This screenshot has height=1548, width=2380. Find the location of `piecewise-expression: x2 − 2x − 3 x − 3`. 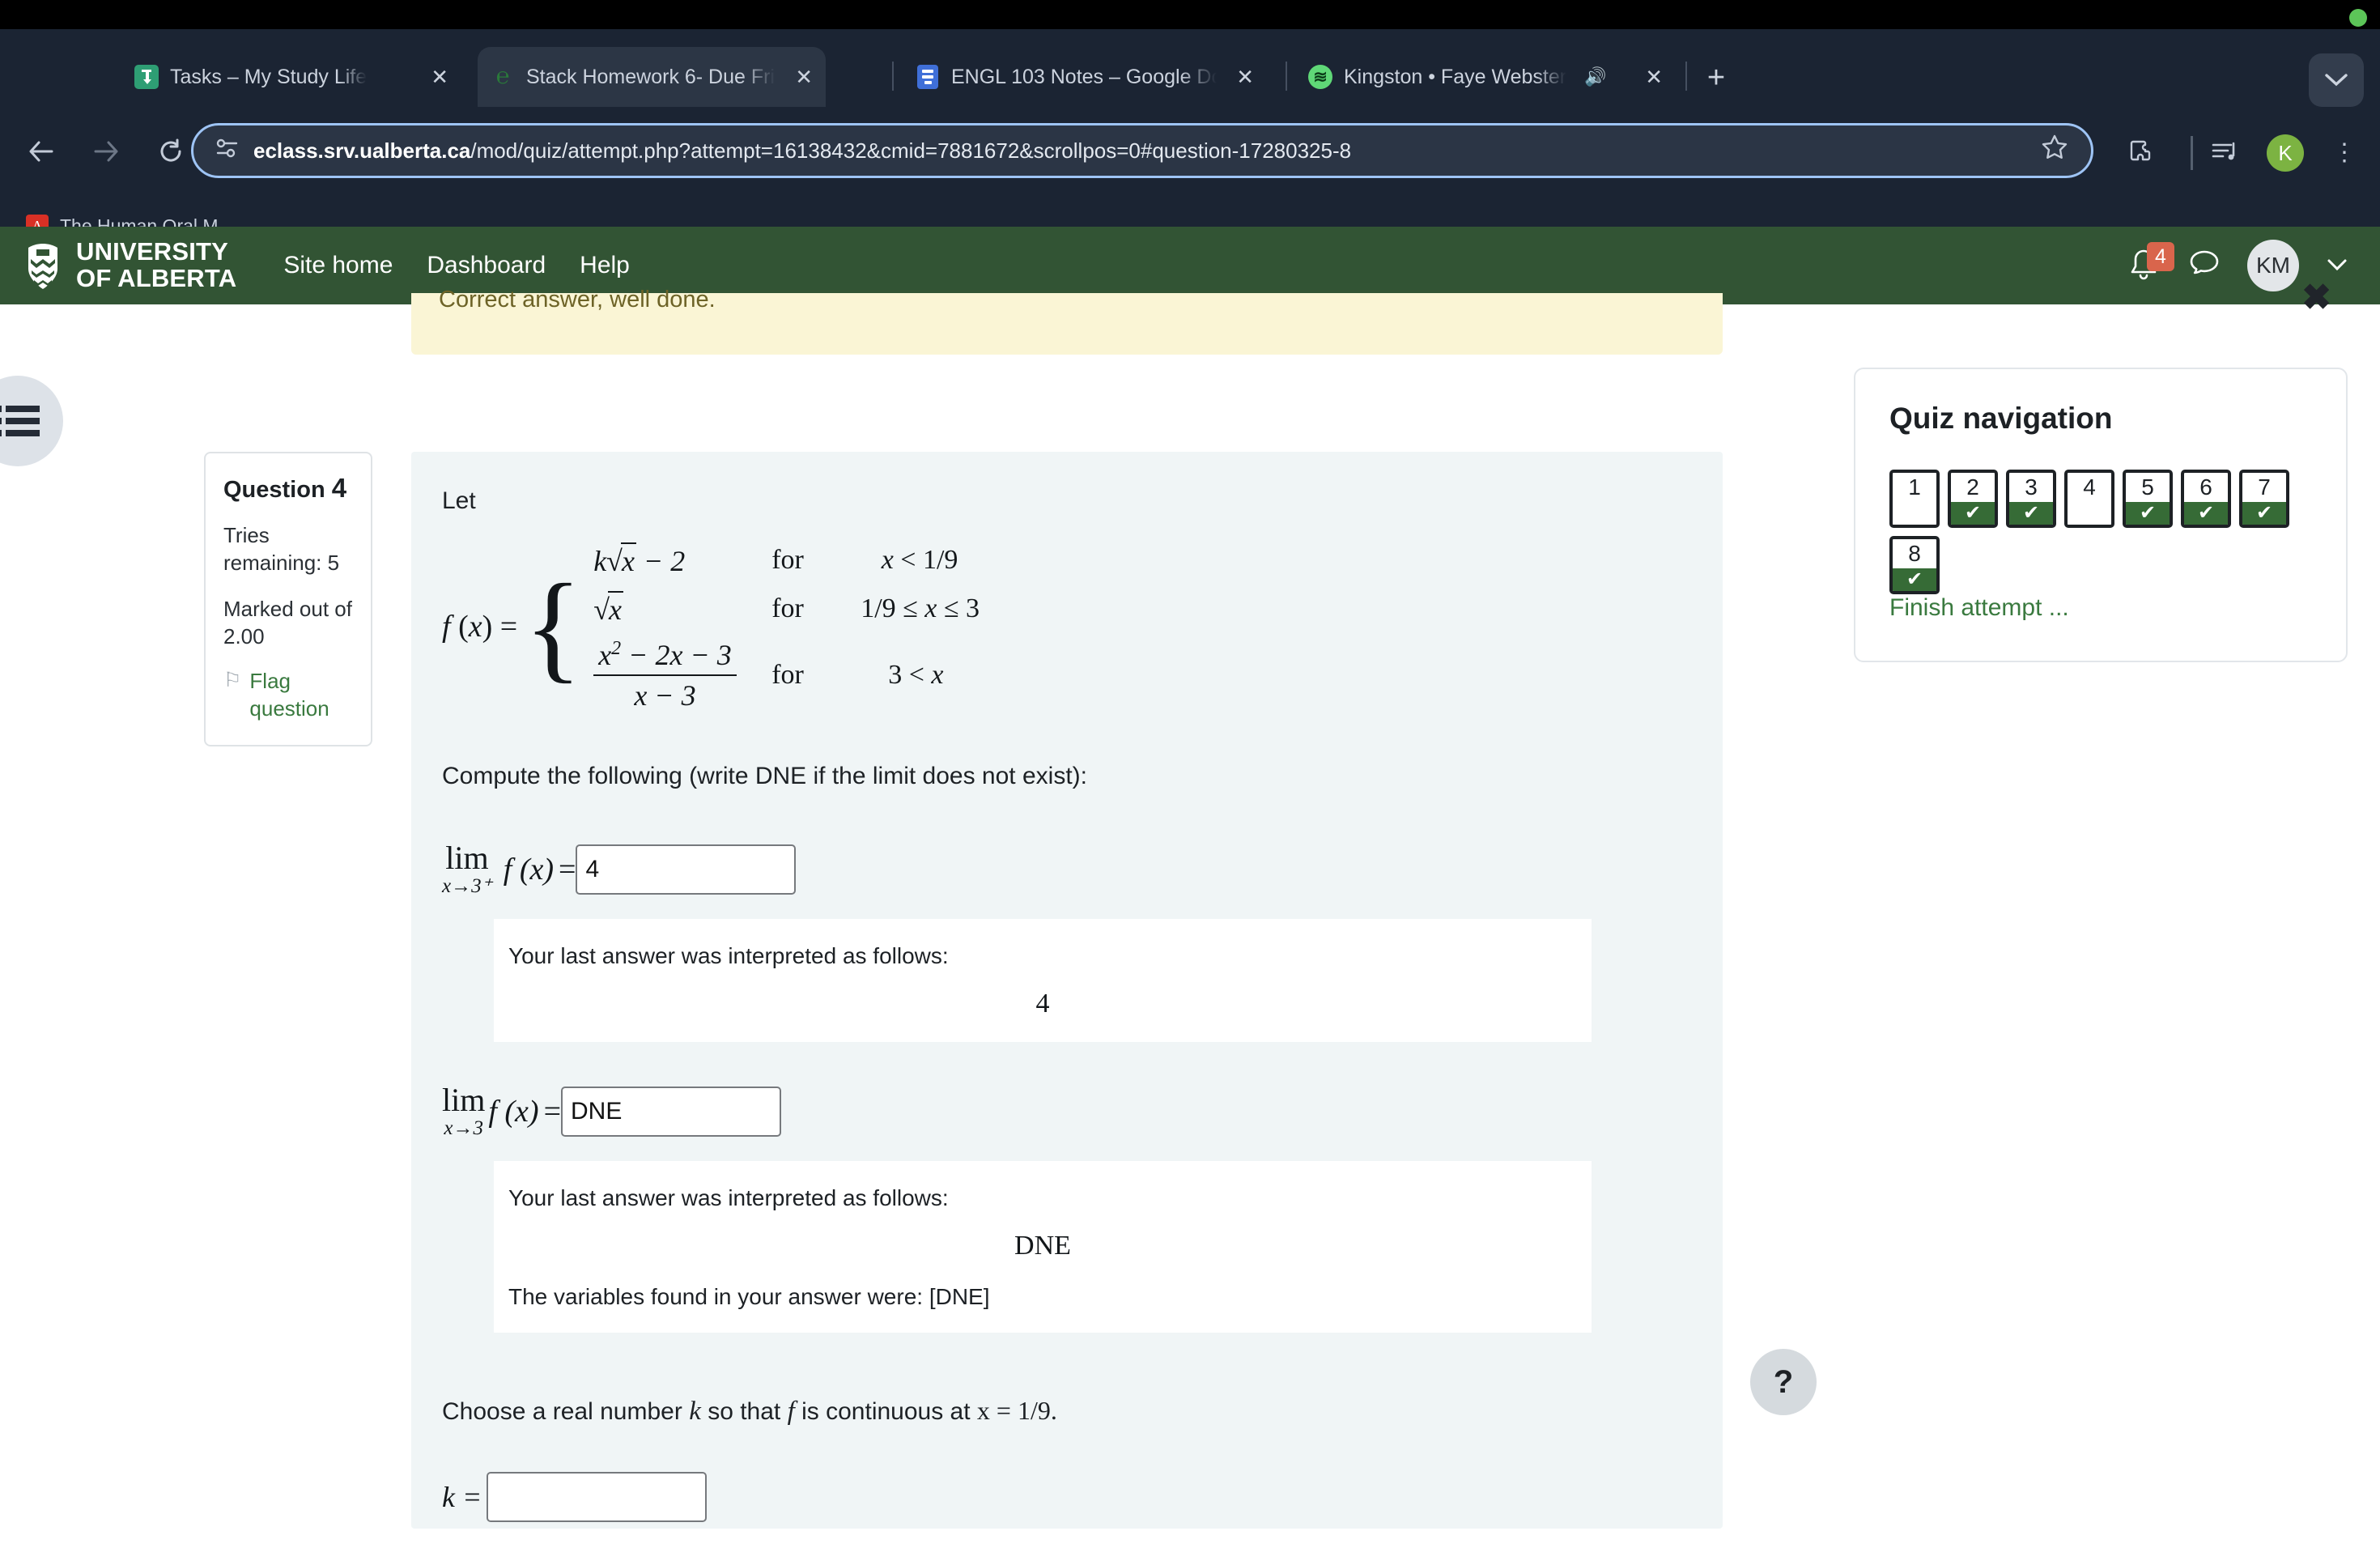

piecewise-expression: x2 − 2x − 3 x − 3 is located at coordinates (682, 675).